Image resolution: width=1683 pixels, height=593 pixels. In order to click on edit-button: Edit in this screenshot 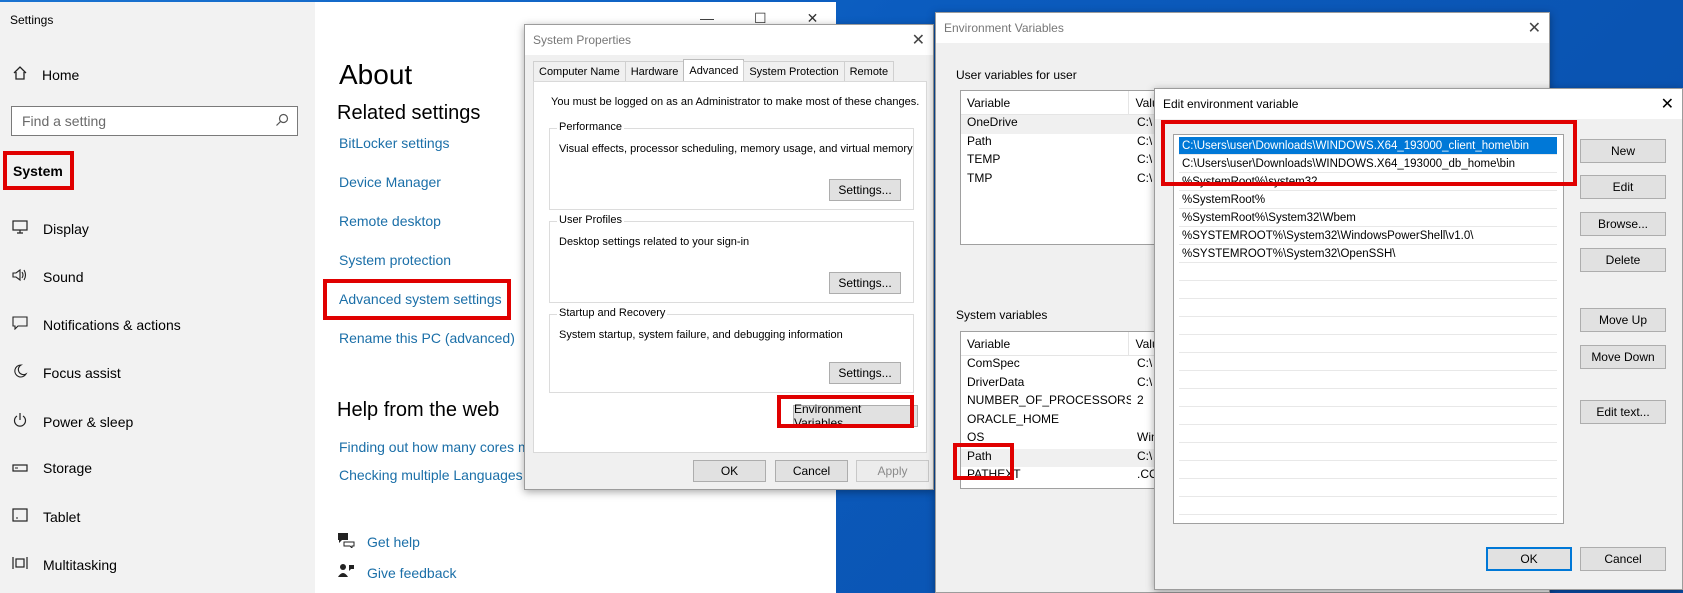, I will do `click(1623, 187)`.